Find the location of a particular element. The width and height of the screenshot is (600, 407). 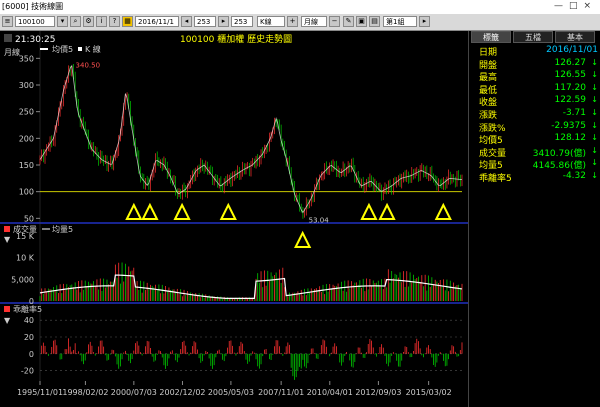

x-axis-label: 2010/04/01 is located at coordinates (330, 392).